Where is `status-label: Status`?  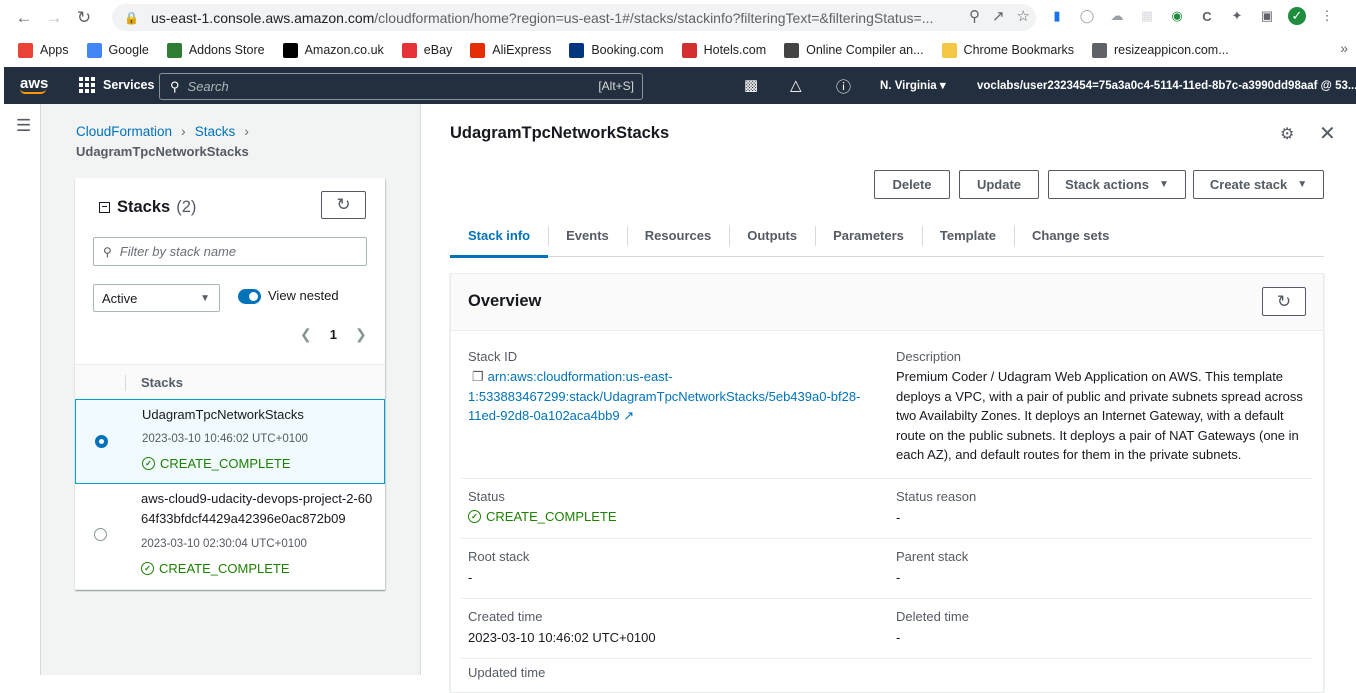
status-label: Status is located at coordinates (486, 496).